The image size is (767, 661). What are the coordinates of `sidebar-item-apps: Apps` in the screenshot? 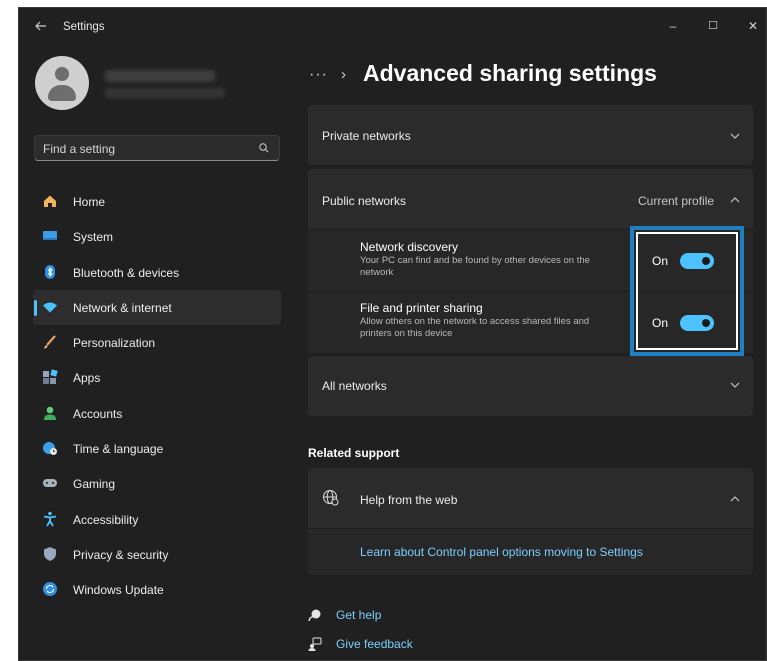 It's located at (157, 377).